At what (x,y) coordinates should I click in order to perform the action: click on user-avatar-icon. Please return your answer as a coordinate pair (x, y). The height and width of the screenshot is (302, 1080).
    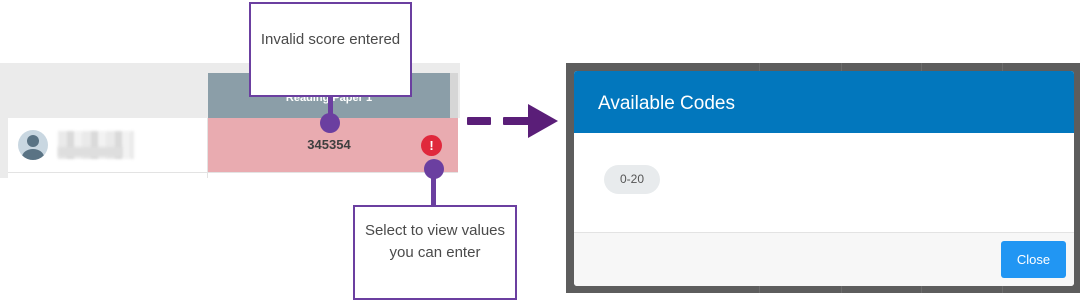
    Looking at the image, I should click on (33, 145).